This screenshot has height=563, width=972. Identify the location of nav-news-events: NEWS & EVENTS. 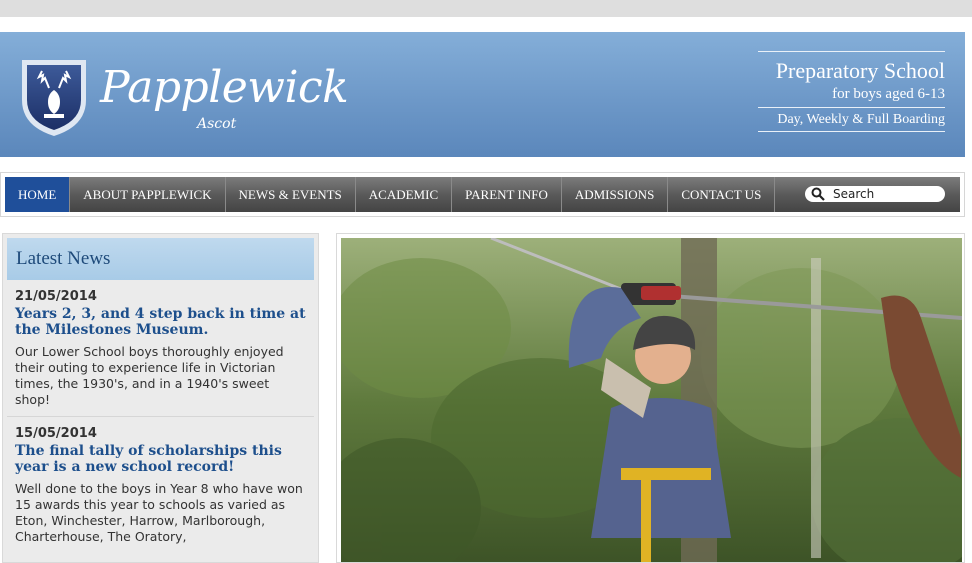
(291, 194).